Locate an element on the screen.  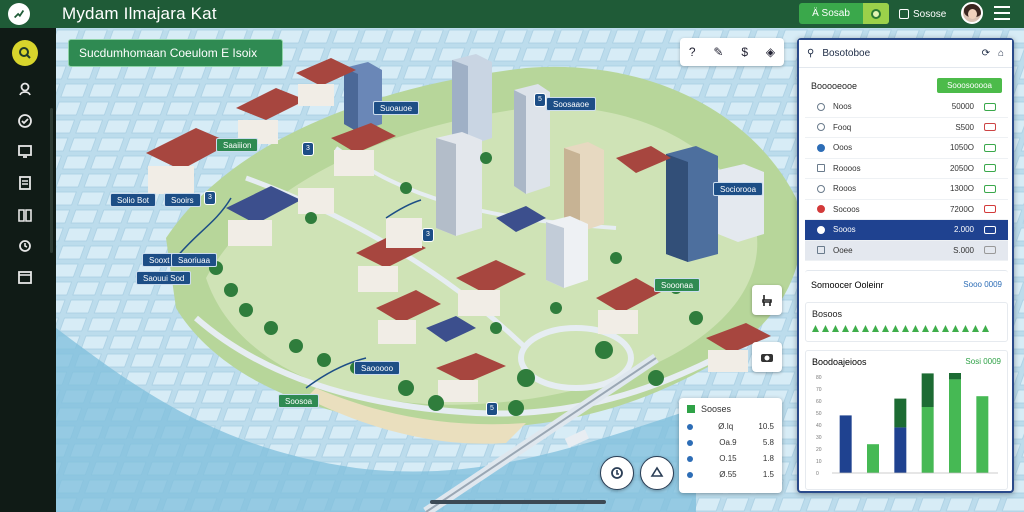
legend-title: Sooses is located at coordinates (716, 409).